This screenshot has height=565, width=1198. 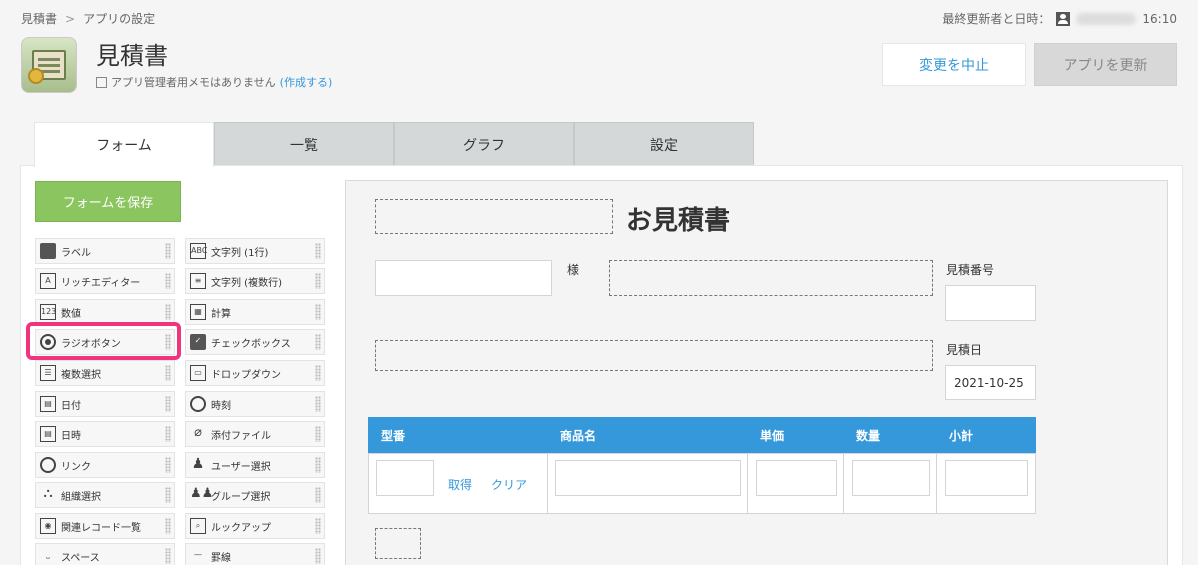 I want to click on palette-item-text: 罫線, so click(x=221, y=558).